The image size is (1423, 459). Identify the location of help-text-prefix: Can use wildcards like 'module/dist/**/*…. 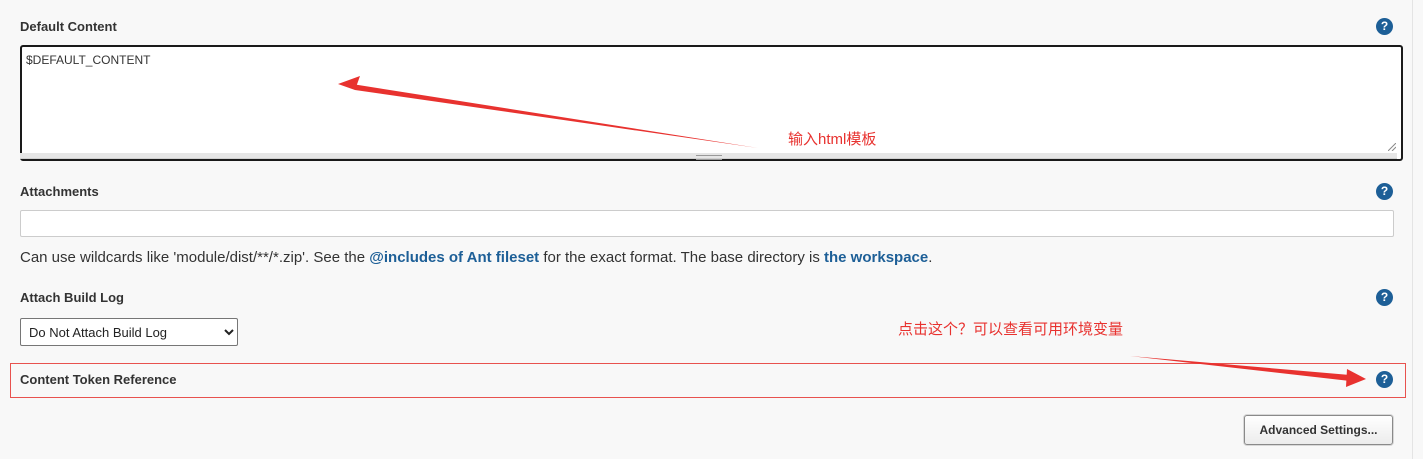
(195, 257).